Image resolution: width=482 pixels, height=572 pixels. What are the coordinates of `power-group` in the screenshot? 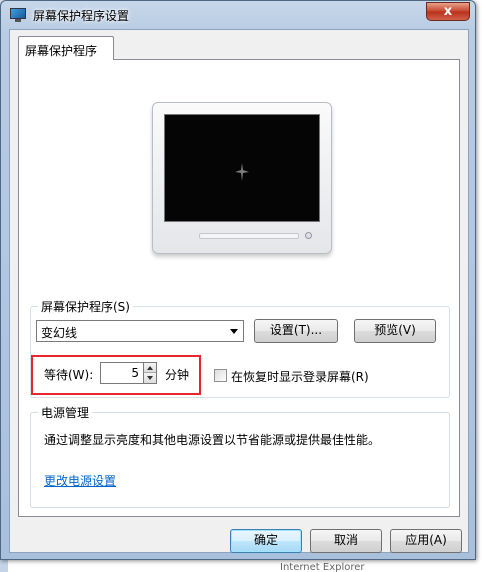 It's located at (240, 460).